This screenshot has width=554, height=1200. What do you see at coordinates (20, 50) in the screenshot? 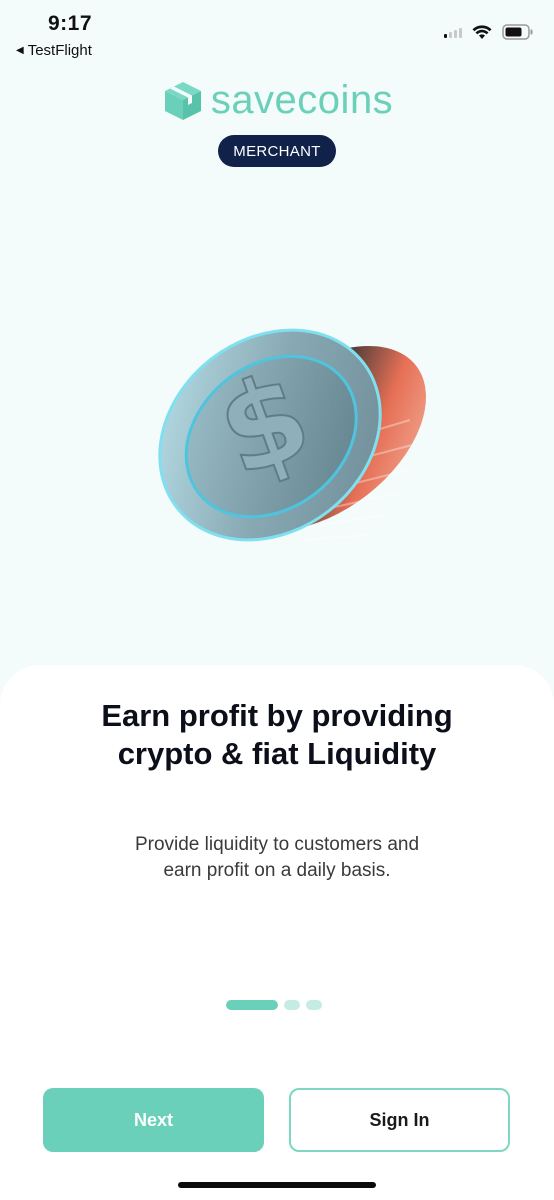
I see `back-arrow-icon: ◀` at bounding box center [20, 50].